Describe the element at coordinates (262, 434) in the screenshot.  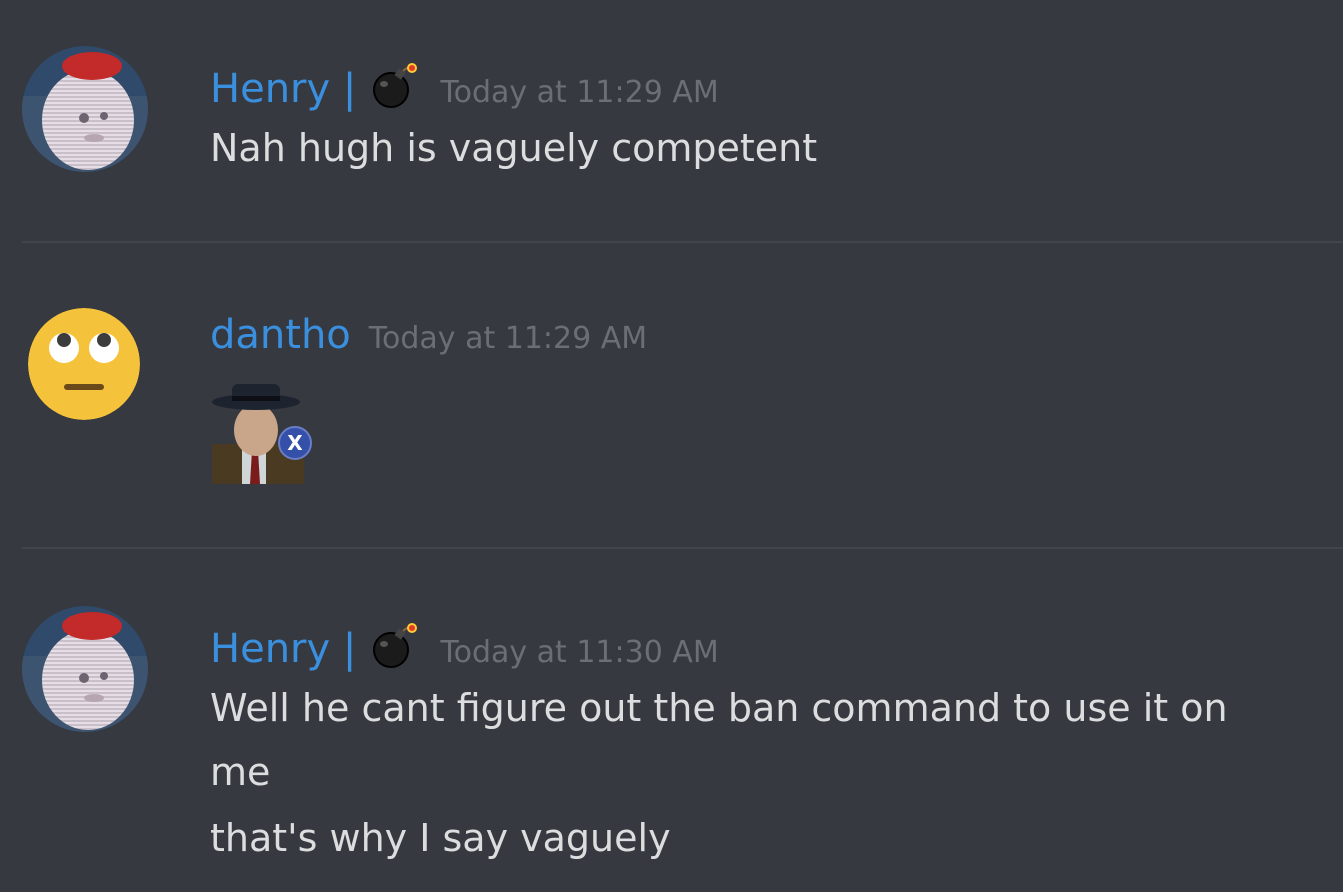
I see `detective-sticker-icon: X` at that location.